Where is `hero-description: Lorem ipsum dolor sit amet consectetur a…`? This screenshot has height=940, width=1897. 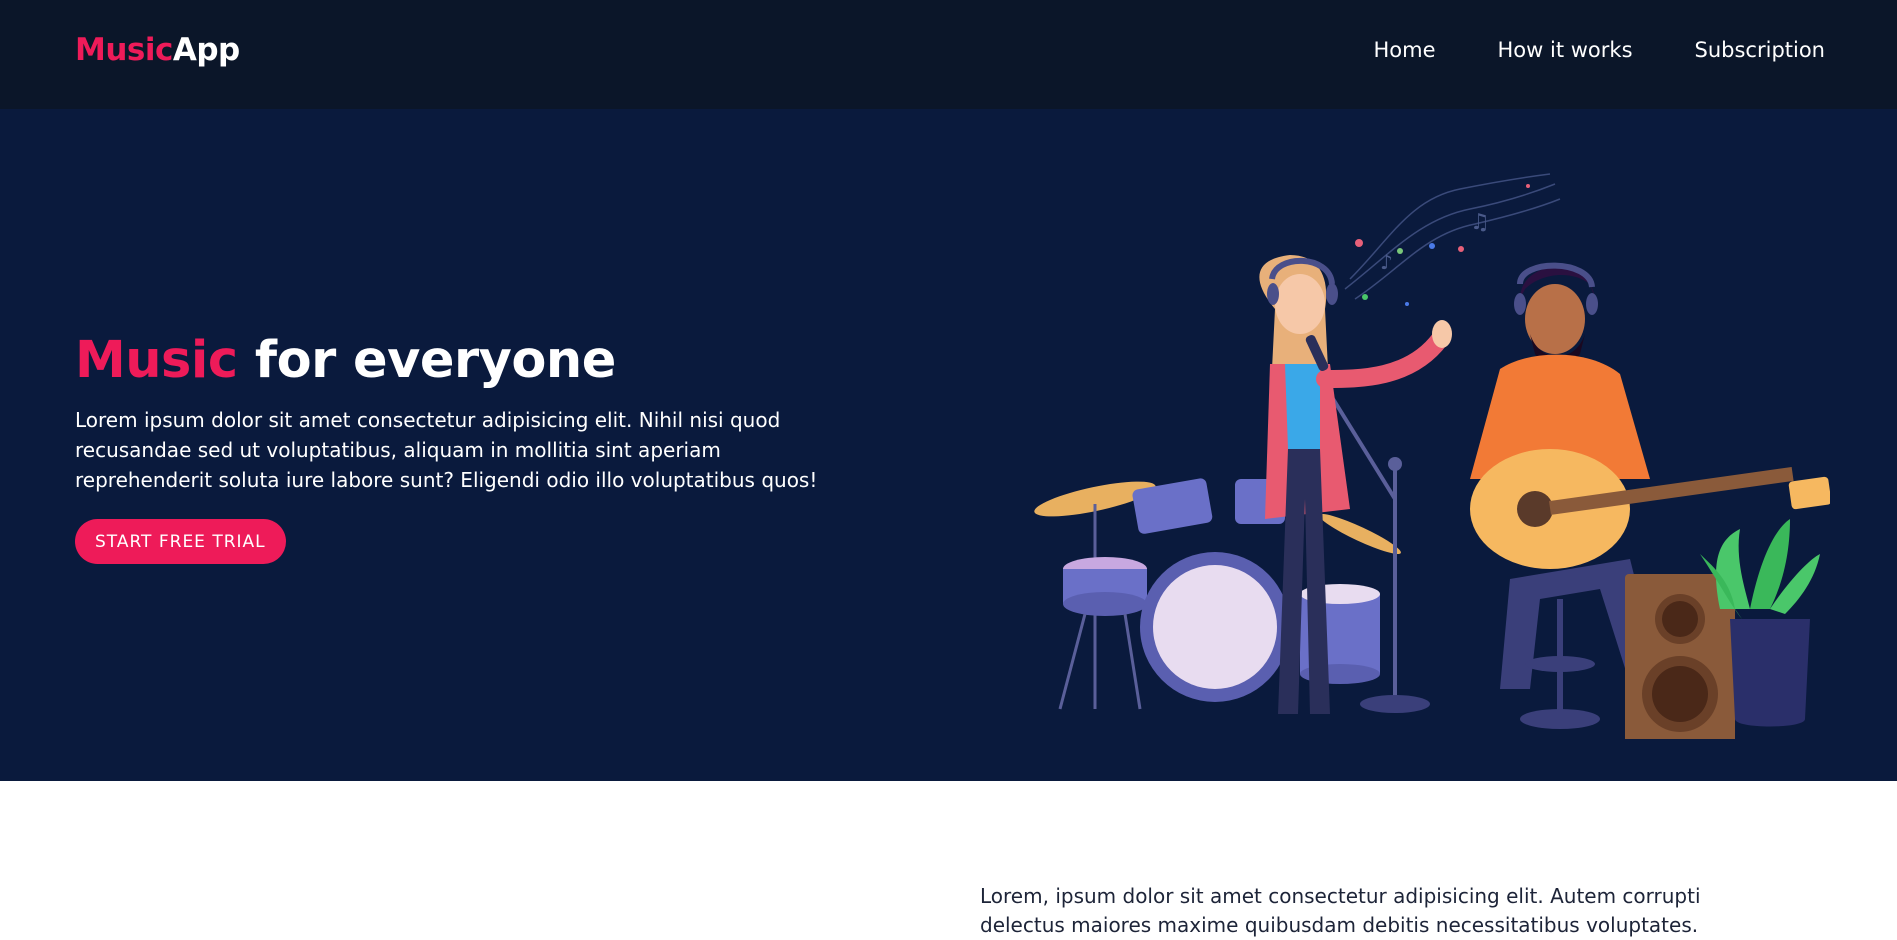
hero-description: Lorem ipsum dolor sit amet consectetur a… is located at coordinates (446, 450).